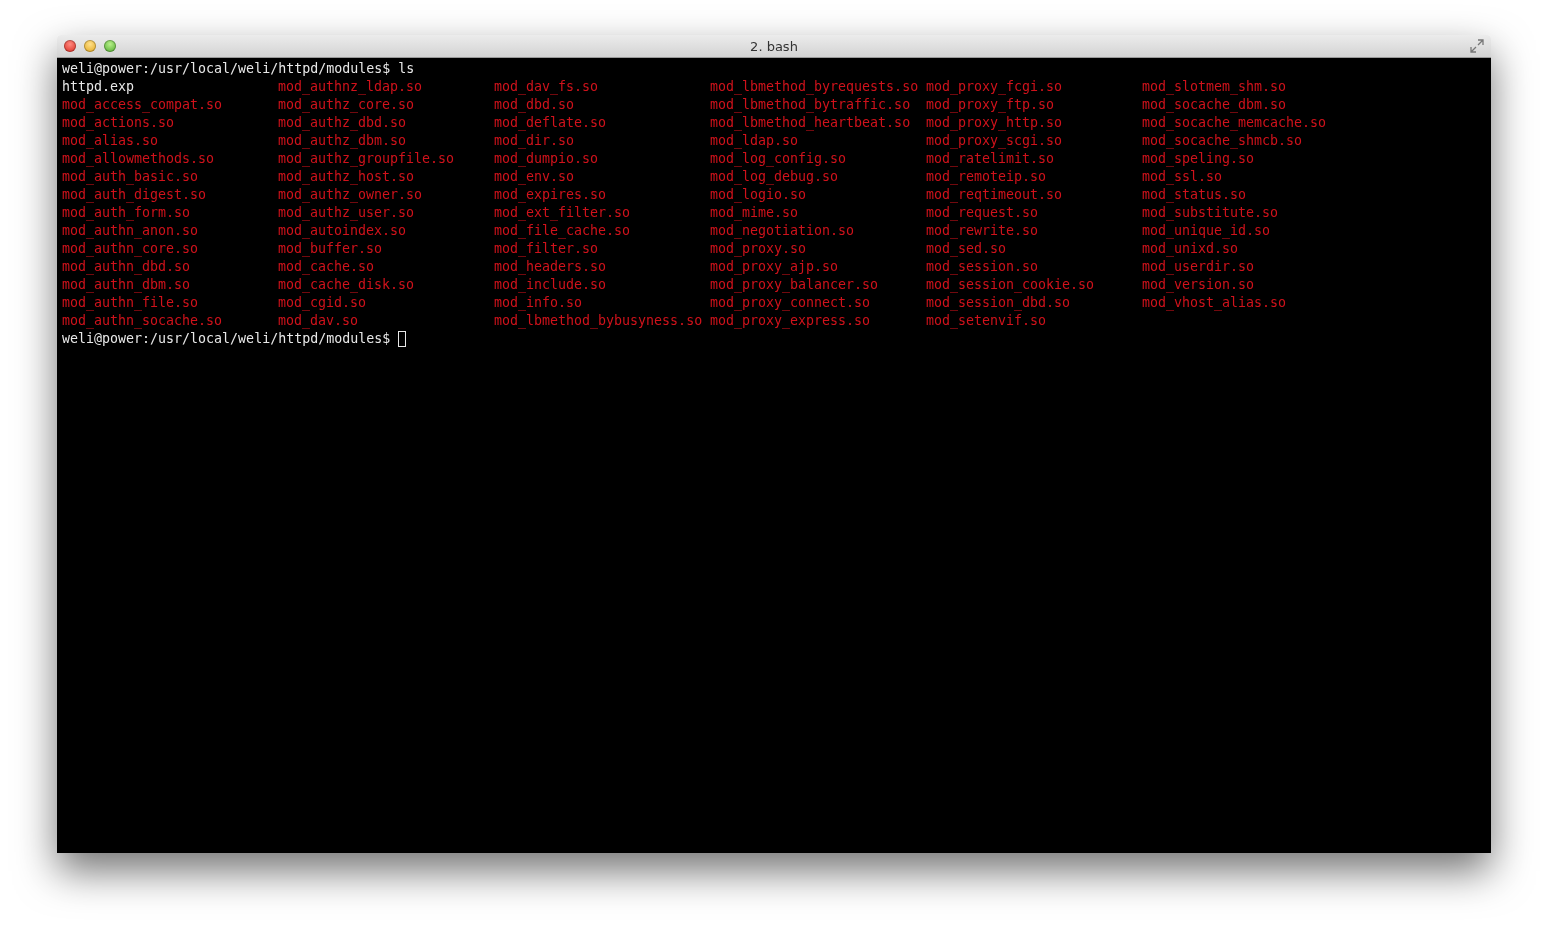 The height and width of the screenshot is (932, 1548). Describe the element at coordinates (983, 213) in the screenshot. I see `file-name: mod_request.so` at that location.